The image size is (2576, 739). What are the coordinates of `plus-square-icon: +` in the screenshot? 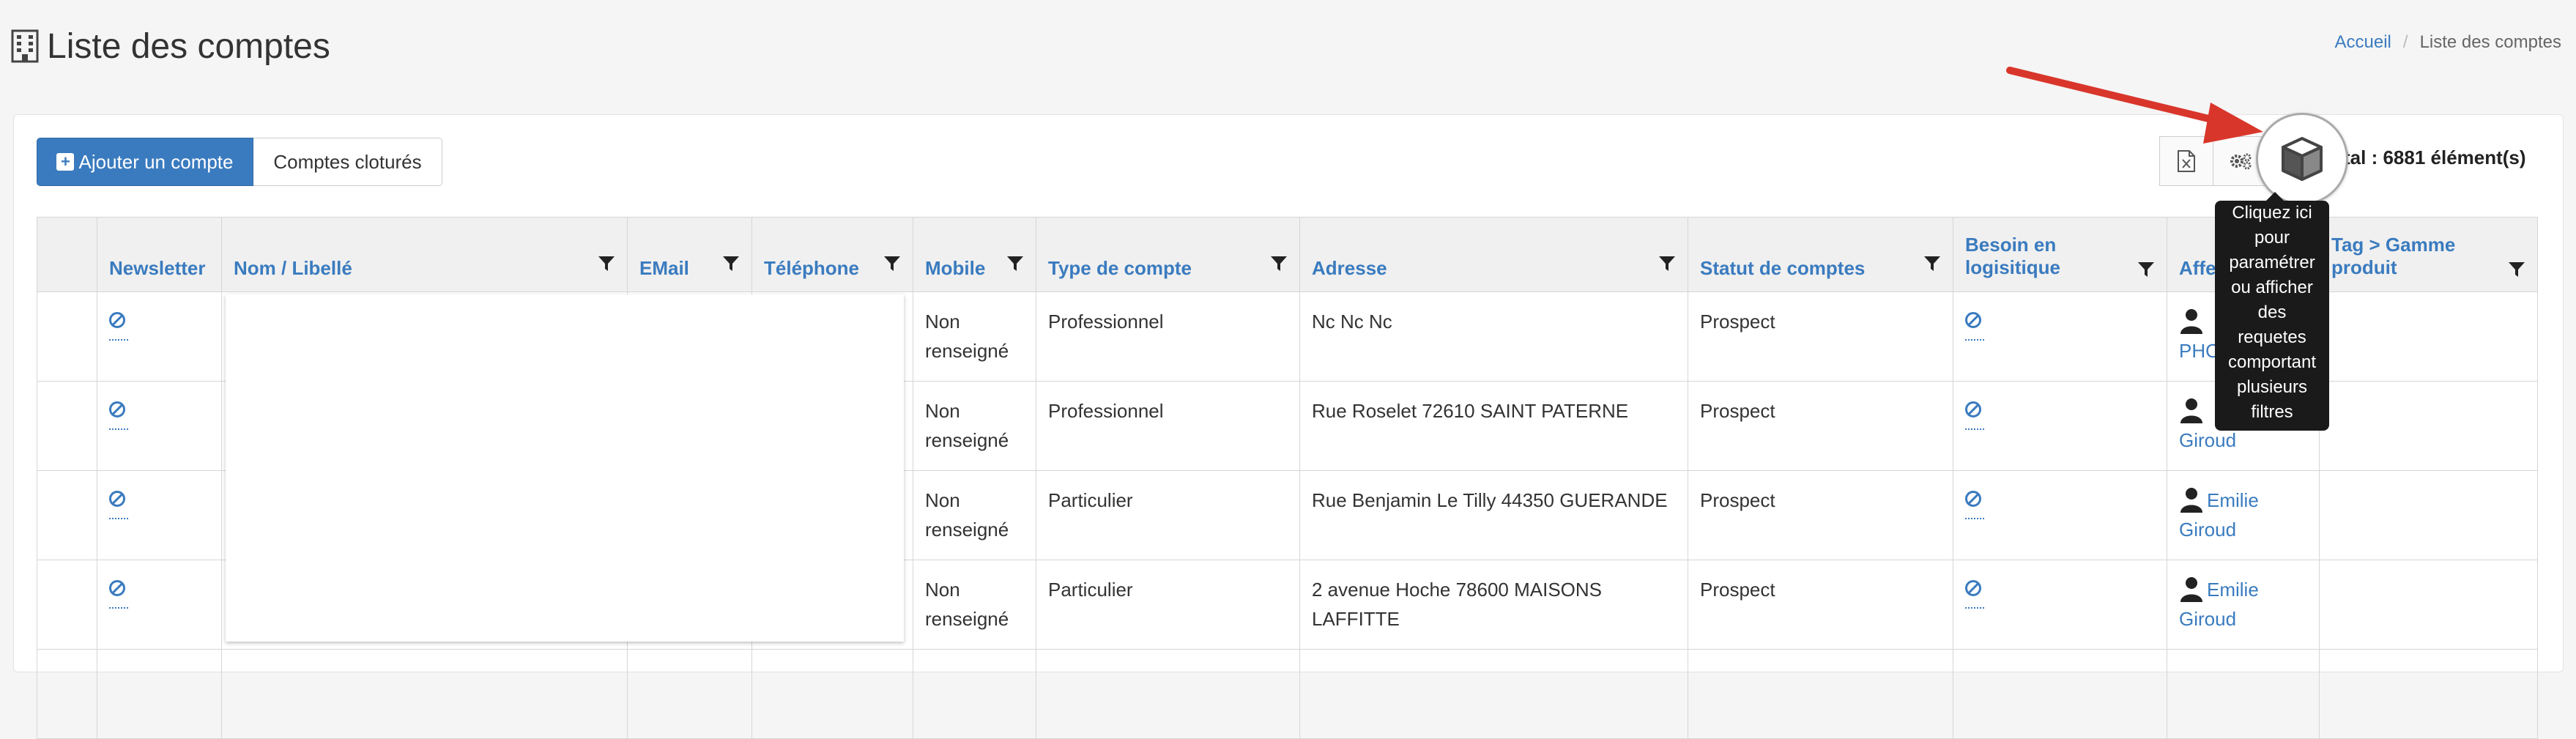 It's located at (65, 162).